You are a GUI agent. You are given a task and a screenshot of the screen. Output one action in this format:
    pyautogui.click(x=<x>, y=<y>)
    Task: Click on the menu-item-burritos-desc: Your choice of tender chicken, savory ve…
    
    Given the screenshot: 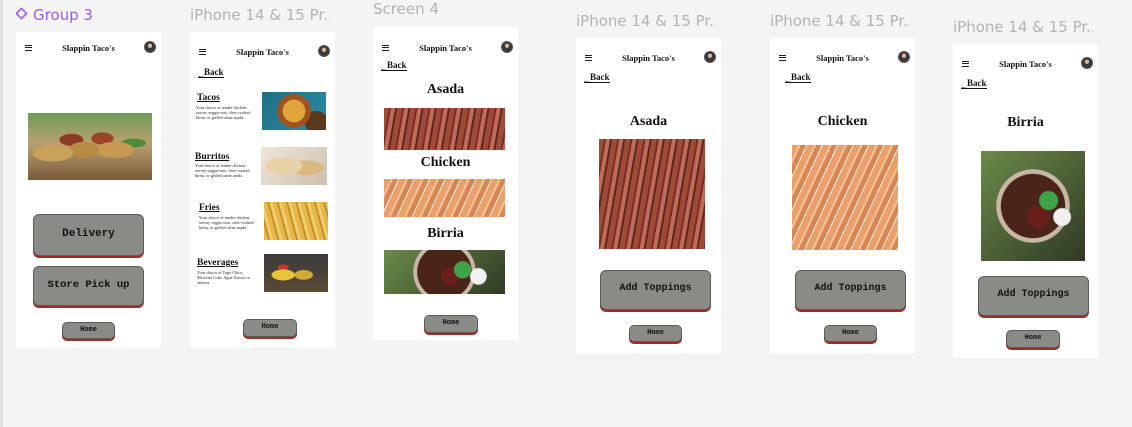 What is the action you would take?
    pyautogui.click(x=222, y=170)
    